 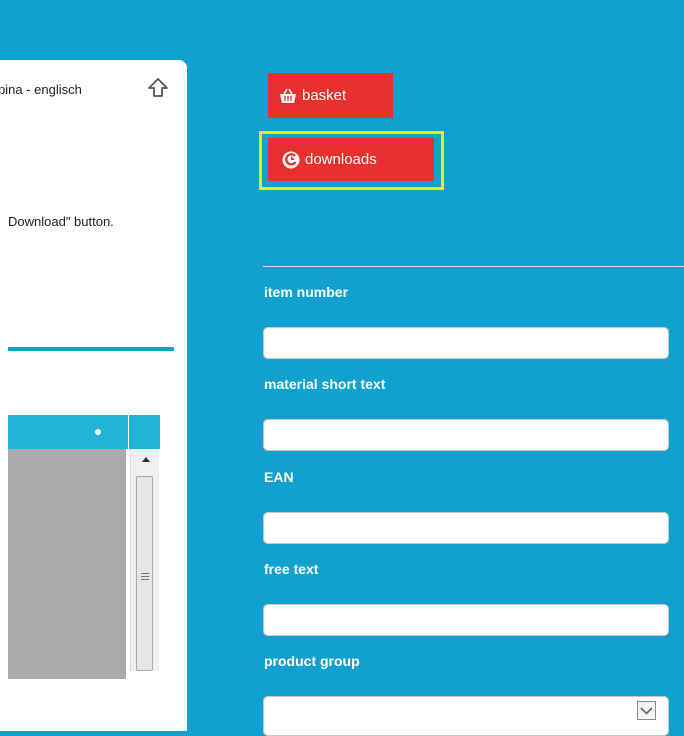 I want to click on basket-icon, so click(x=288, y=95).